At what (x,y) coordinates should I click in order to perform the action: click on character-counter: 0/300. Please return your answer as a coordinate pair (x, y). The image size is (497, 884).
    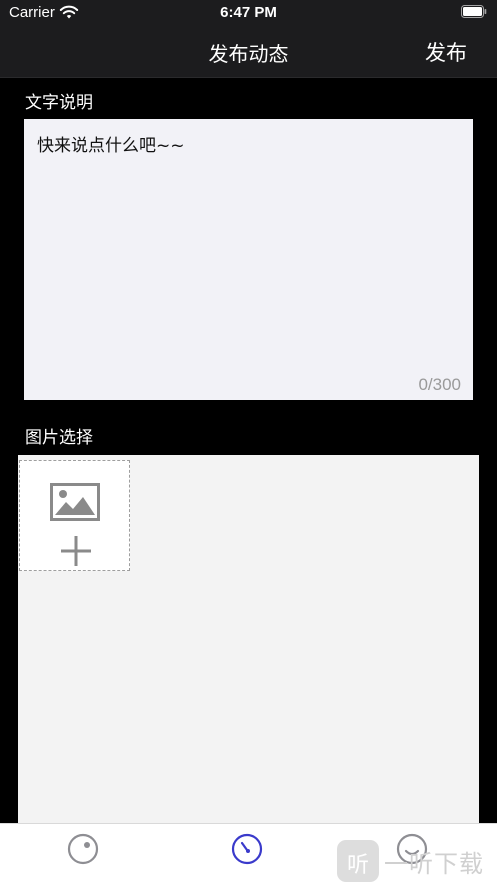
    Looking at the image, I should click on (439, 384).